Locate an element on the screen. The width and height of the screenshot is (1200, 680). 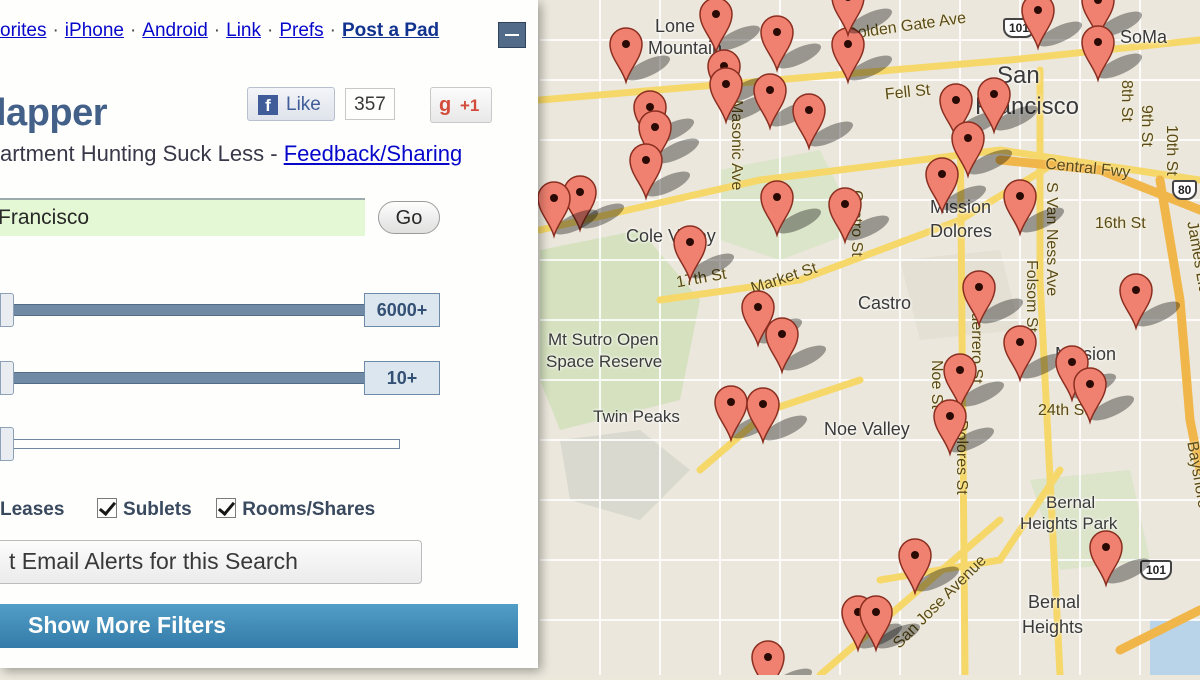
facebook-icon: f is located at coordinates (268, 105).